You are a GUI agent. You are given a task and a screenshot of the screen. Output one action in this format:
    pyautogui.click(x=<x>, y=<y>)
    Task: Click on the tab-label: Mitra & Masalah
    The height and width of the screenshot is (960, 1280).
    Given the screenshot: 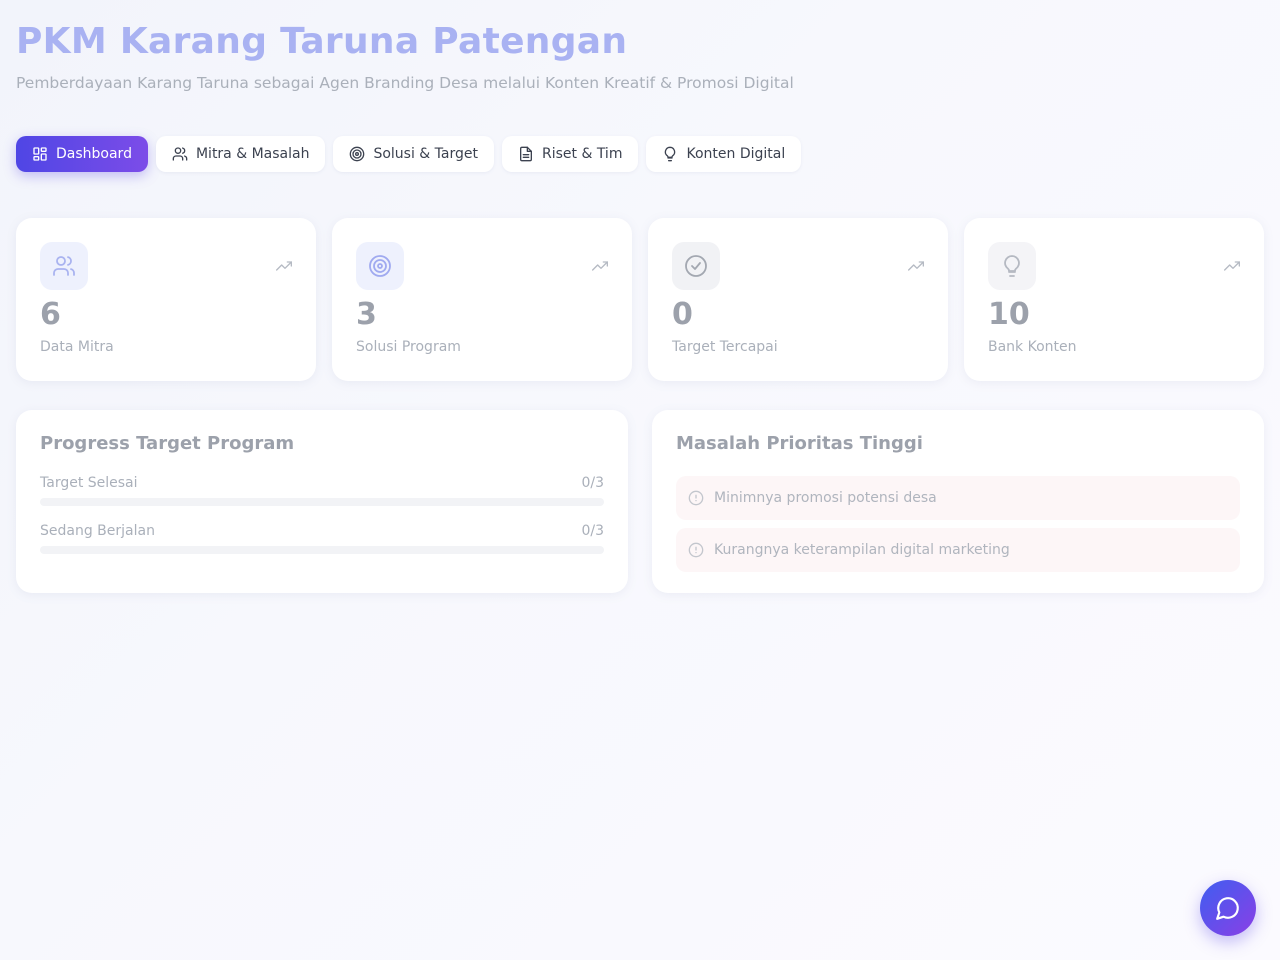 What is the action you would take?
    pyautogui.click(x=252, y=154)
    